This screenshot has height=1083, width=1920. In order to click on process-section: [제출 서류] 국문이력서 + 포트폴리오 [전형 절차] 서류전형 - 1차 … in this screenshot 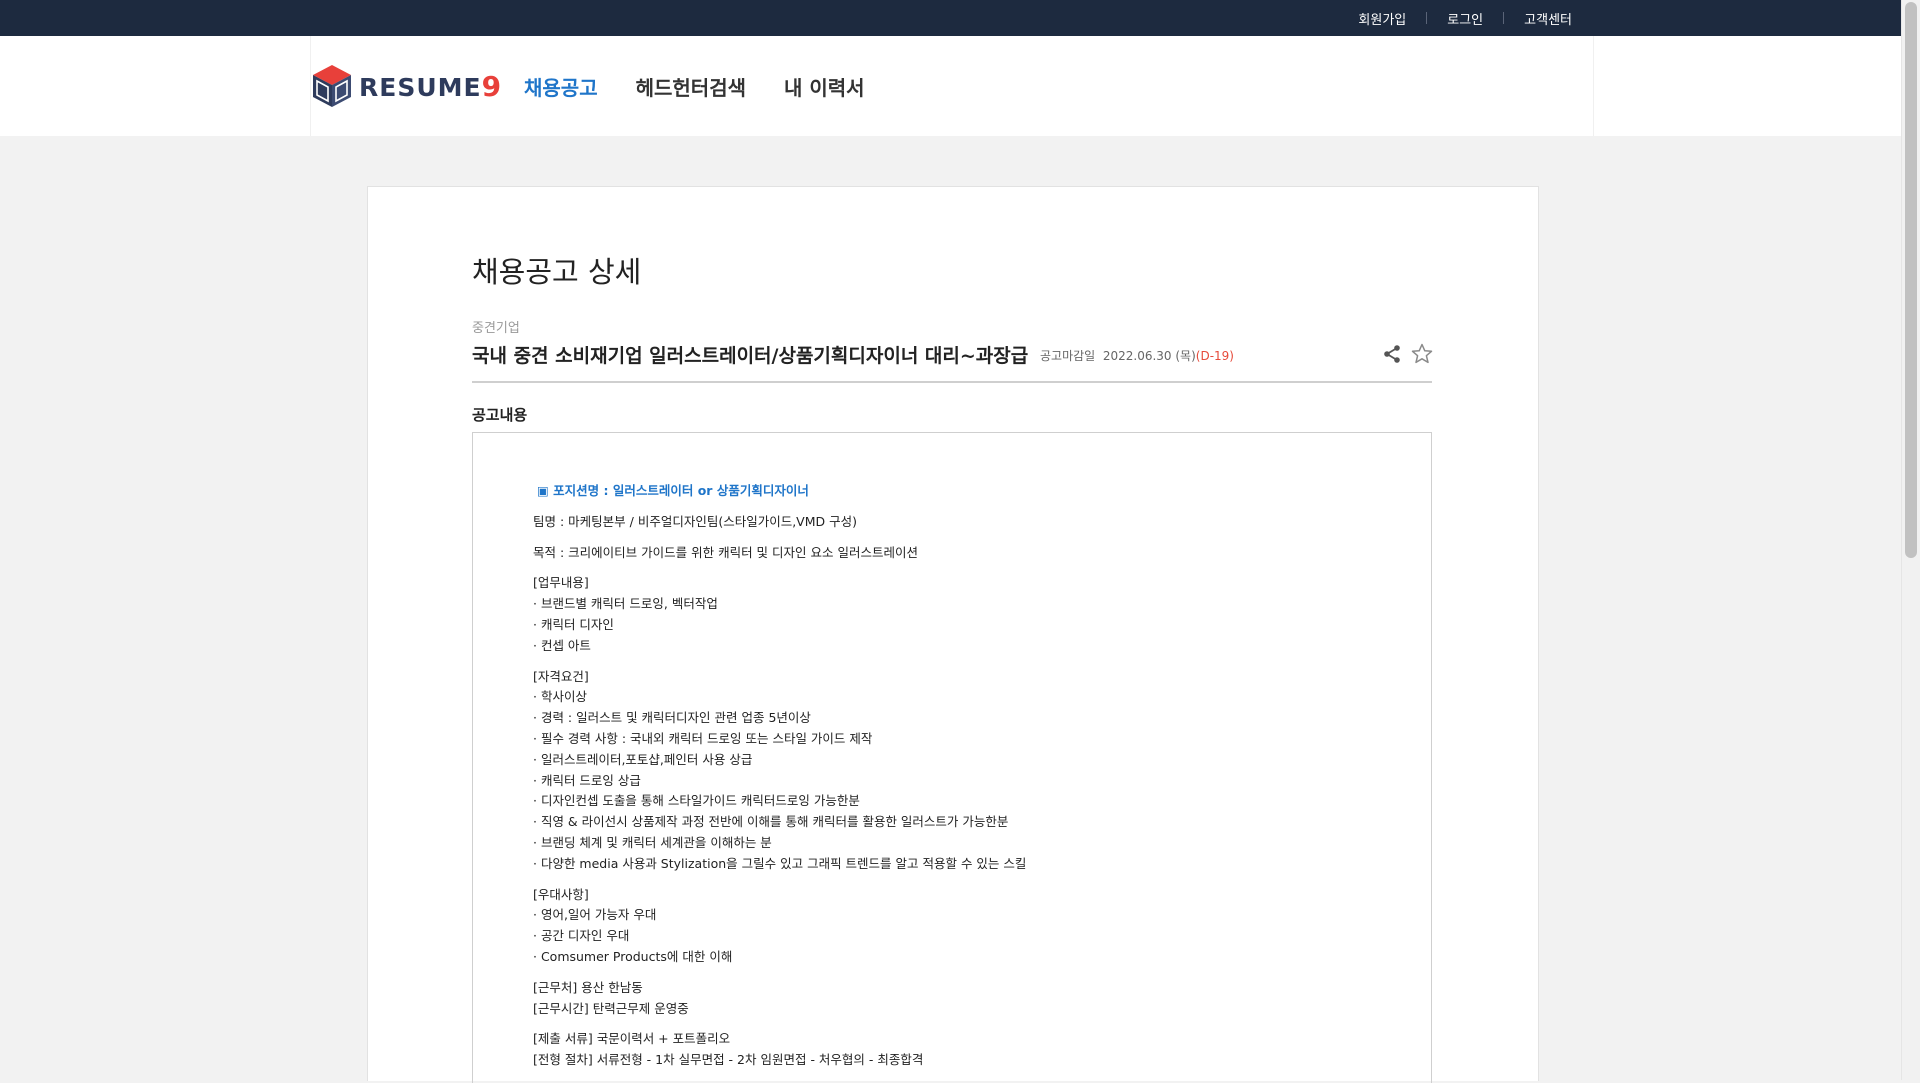, I will do `click(953, 1050)`.